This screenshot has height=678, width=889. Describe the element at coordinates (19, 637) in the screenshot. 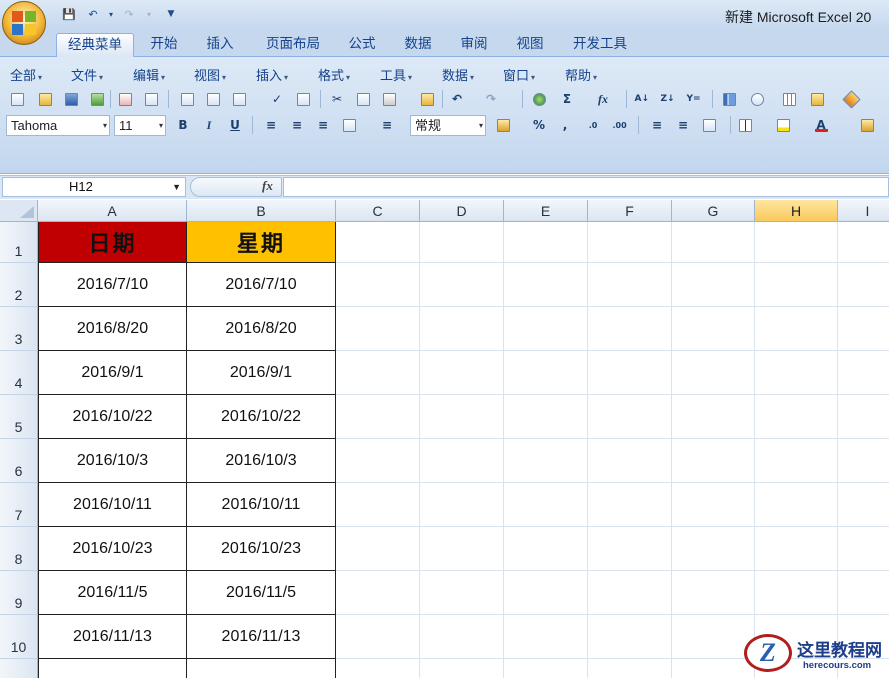

I see `row-header: 10` at that location.